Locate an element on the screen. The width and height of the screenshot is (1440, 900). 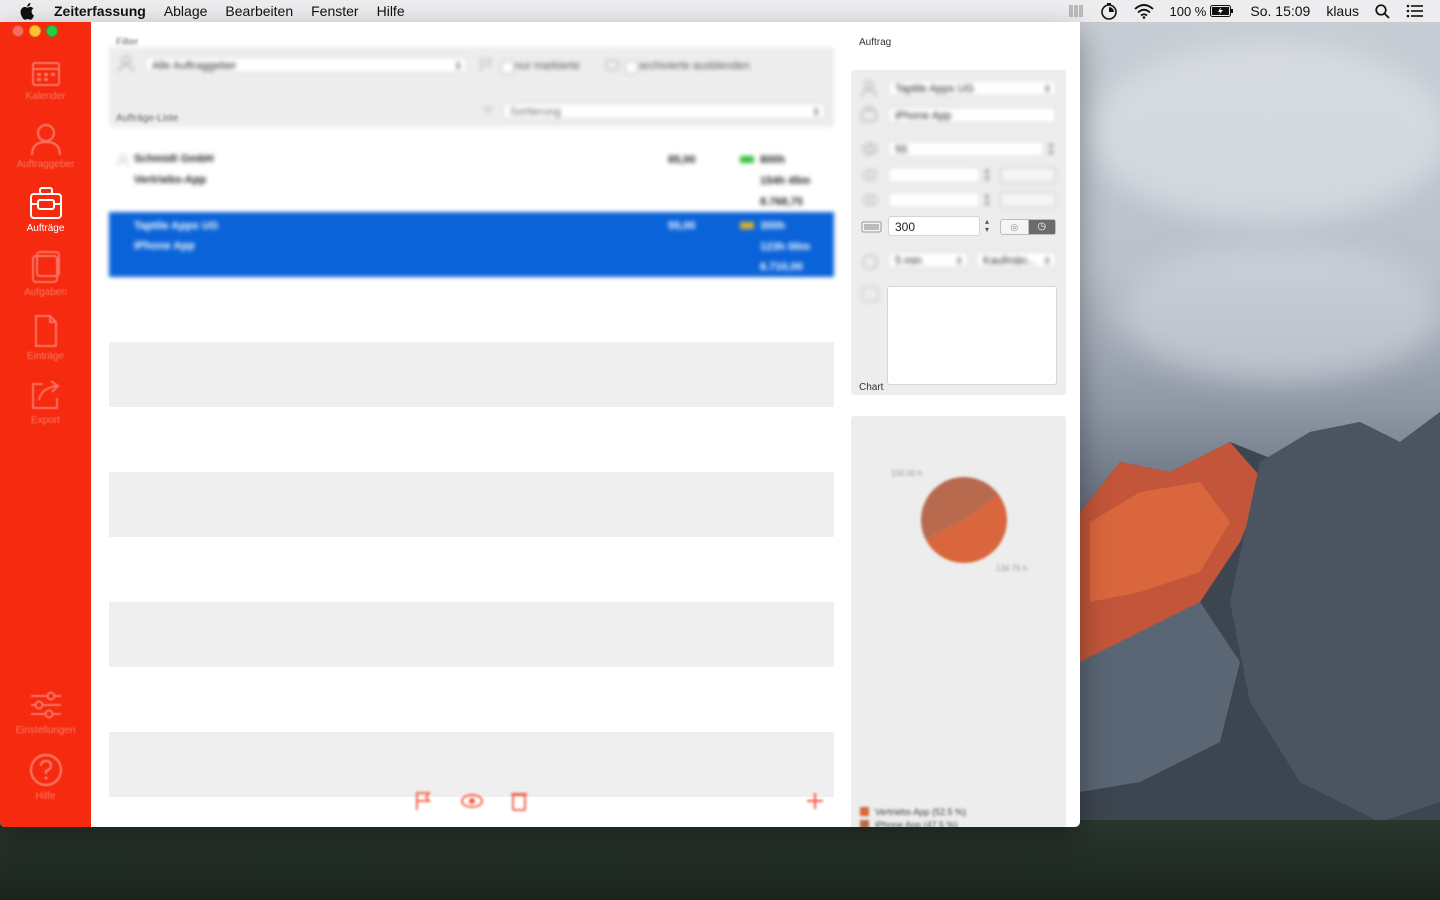
user-name: klaus is located at coordinates (1342, 11).